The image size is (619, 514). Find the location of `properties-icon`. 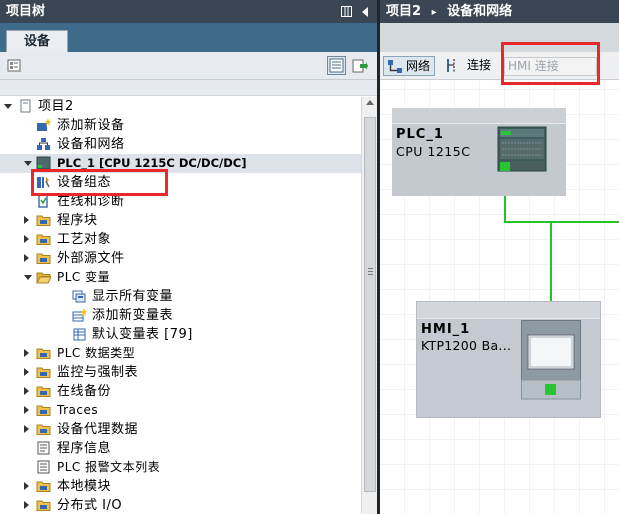

properties-icon is located at coordinates (14, 65).